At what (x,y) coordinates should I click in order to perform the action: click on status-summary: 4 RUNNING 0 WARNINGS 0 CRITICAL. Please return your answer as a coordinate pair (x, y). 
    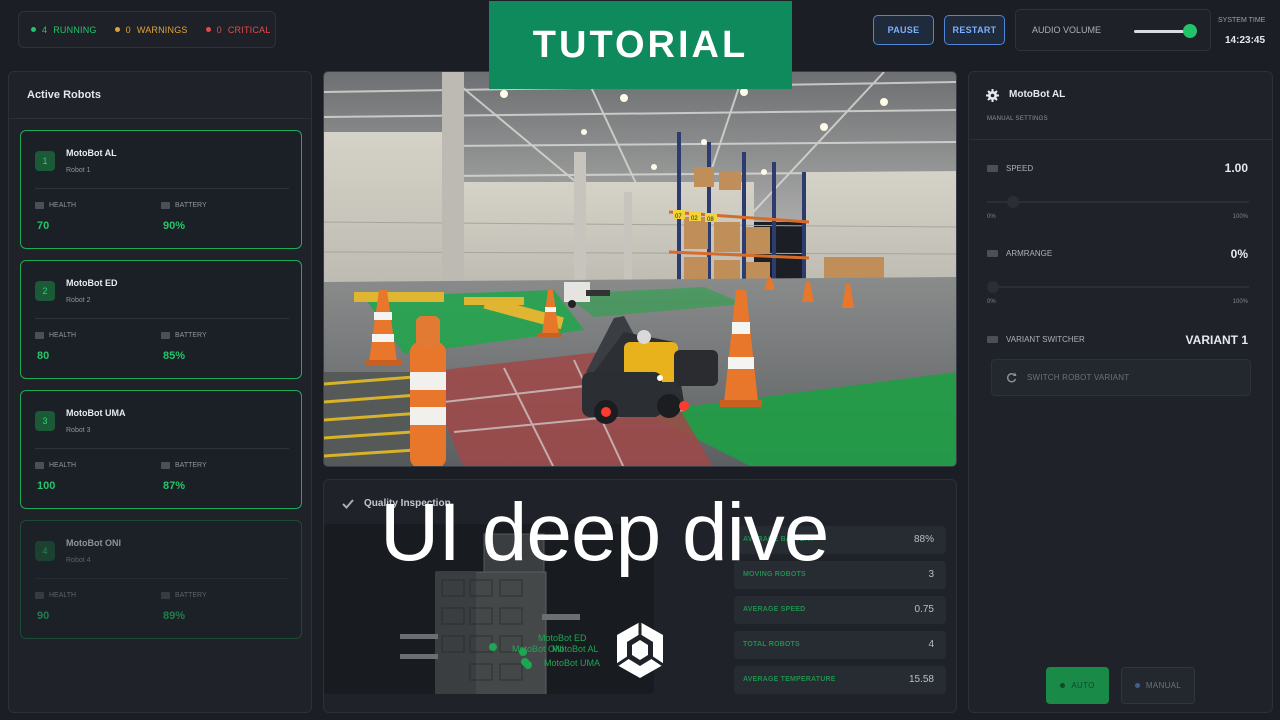
    Looking at the image, I should click on (147, 29).